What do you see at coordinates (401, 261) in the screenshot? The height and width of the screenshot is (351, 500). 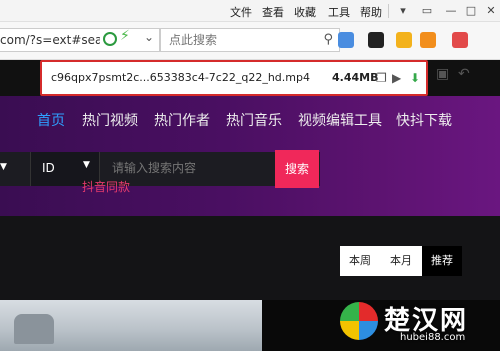 I see `tab-this-month: 本月` at bounding box center [401, 261].